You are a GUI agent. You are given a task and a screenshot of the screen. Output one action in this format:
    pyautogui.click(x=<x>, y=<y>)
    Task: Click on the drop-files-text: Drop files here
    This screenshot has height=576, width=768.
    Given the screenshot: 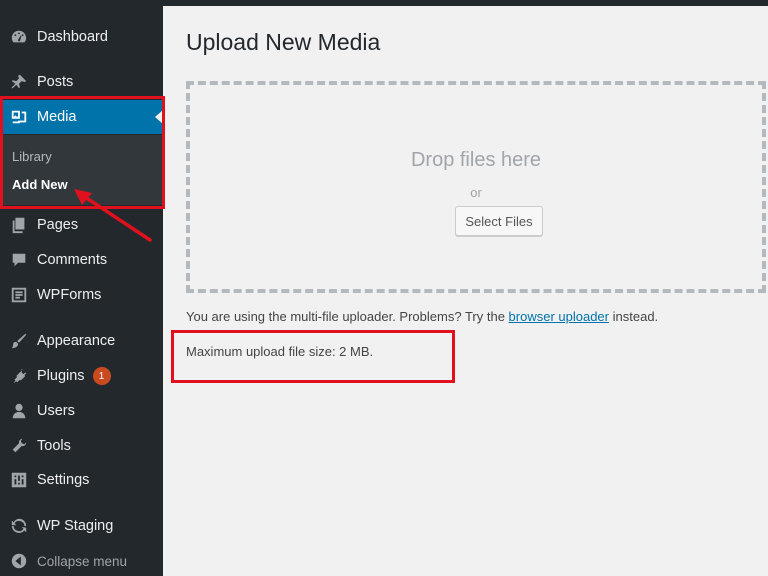 What is the action you would take?
    pyautogui.click(x=476, y=160)
    